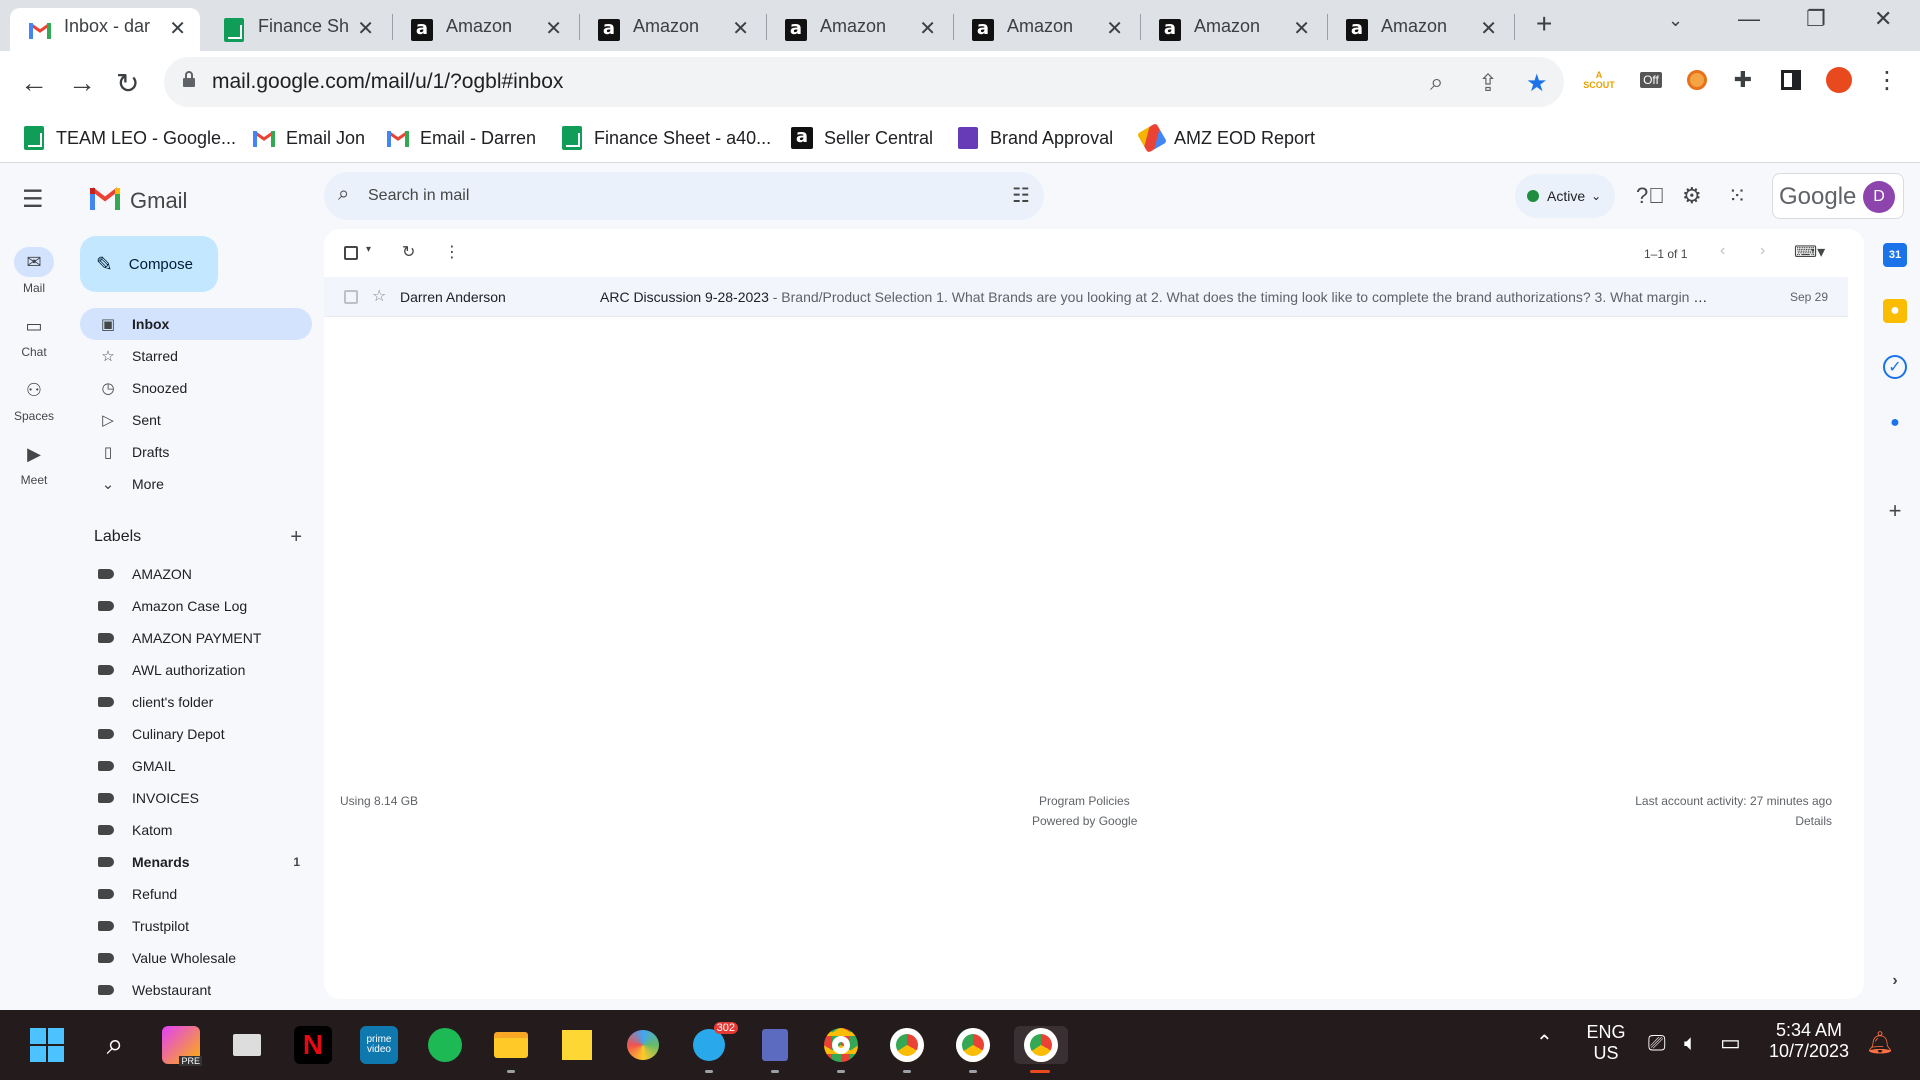  I want to click on zoom-icon: ⌕, so click(1436, 83).